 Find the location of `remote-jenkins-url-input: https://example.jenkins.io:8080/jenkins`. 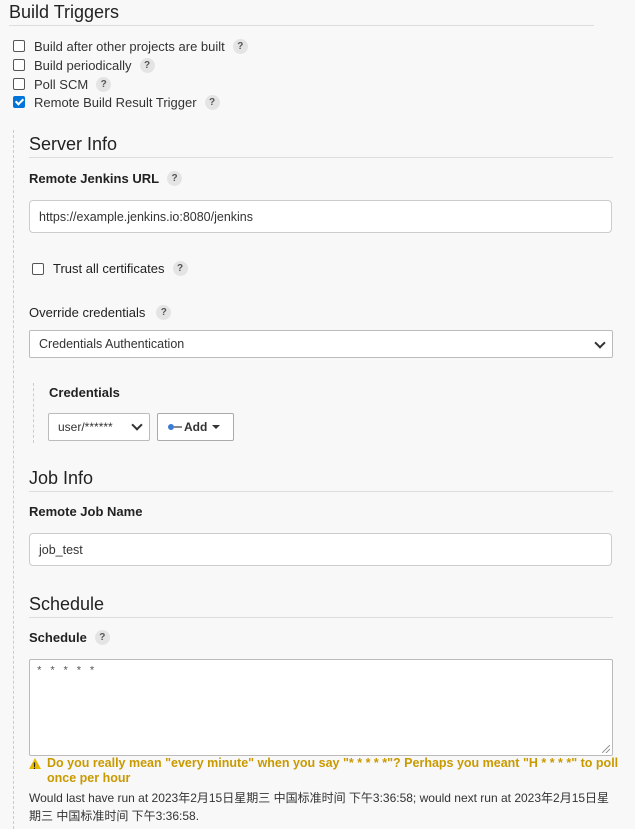

remote-jenkins-url-input: https://example.jenkins.io:8080/jenkins is located at coordinates (320, 216).